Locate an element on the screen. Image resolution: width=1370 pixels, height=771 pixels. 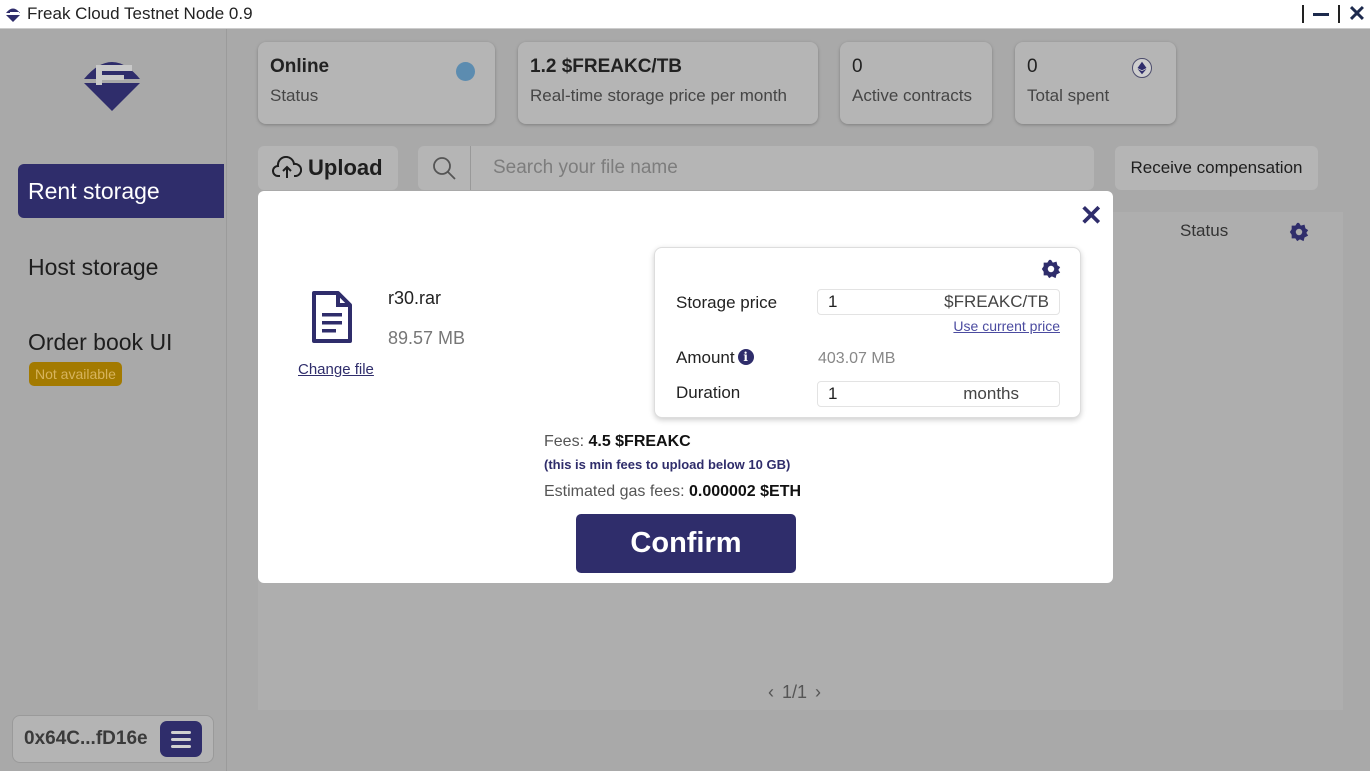
window-controls: ✕ is located at coordinates (1334, 14).